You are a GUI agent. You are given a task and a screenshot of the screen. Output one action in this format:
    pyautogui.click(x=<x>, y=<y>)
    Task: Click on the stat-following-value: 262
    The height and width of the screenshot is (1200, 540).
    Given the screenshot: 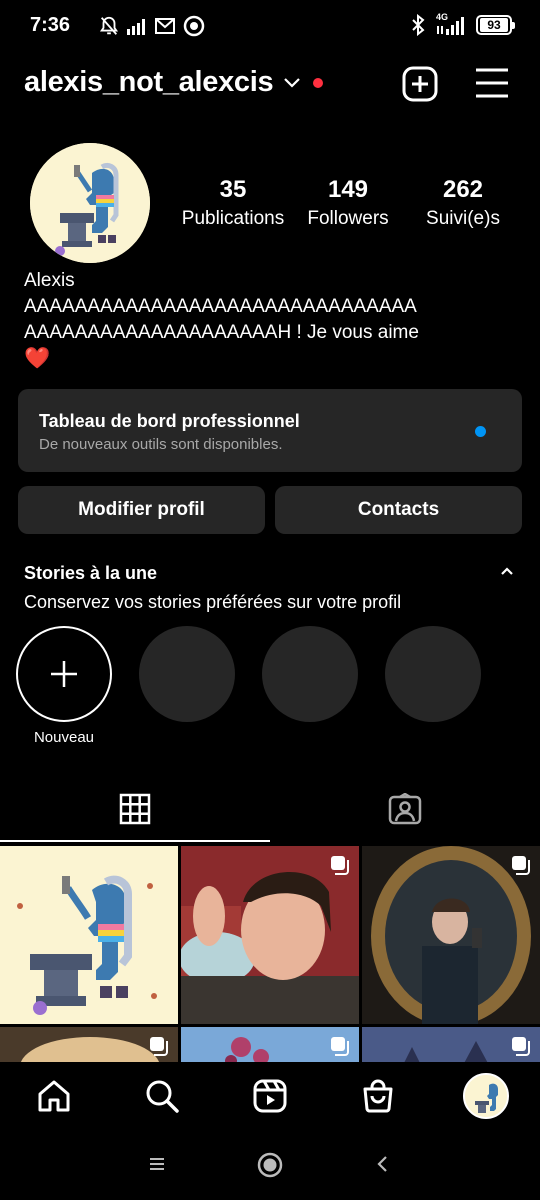 What is the action you would take?
    pyautogui.click(x=463, y=189)
    